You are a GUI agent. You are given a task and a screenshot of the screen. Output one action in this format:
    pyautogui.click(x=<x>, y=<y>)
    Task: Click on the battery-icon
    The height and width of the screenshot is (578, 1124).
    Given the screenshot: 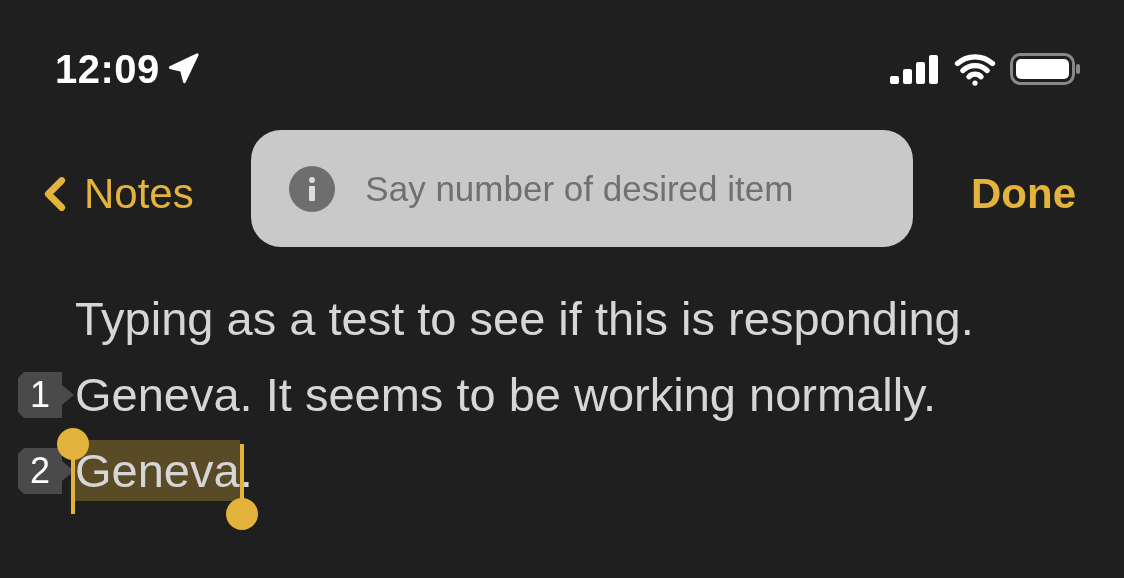 What is the action you would take?
    pyautogui.click(x=1046, y=69)
    